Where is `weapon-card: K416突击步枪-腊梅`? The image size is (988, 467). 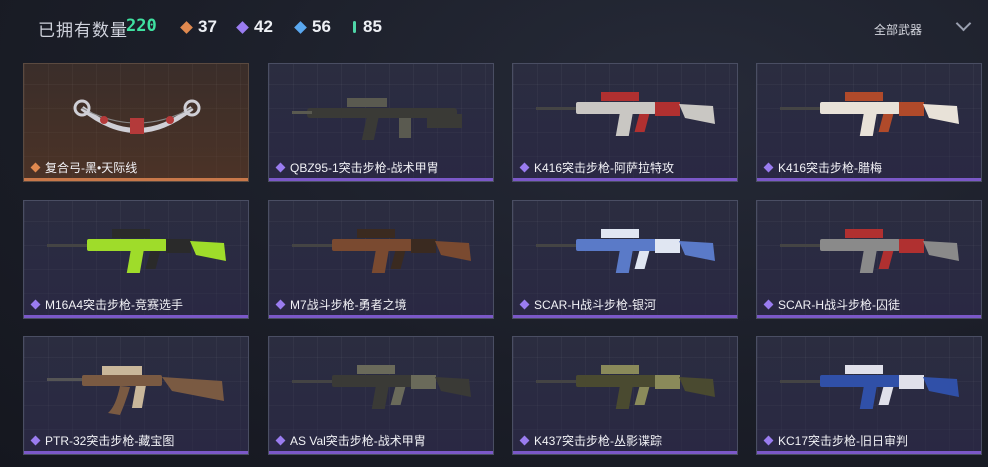
weapon-card: K416突击步枪-腊梅 is located at coordinates (869, 122).